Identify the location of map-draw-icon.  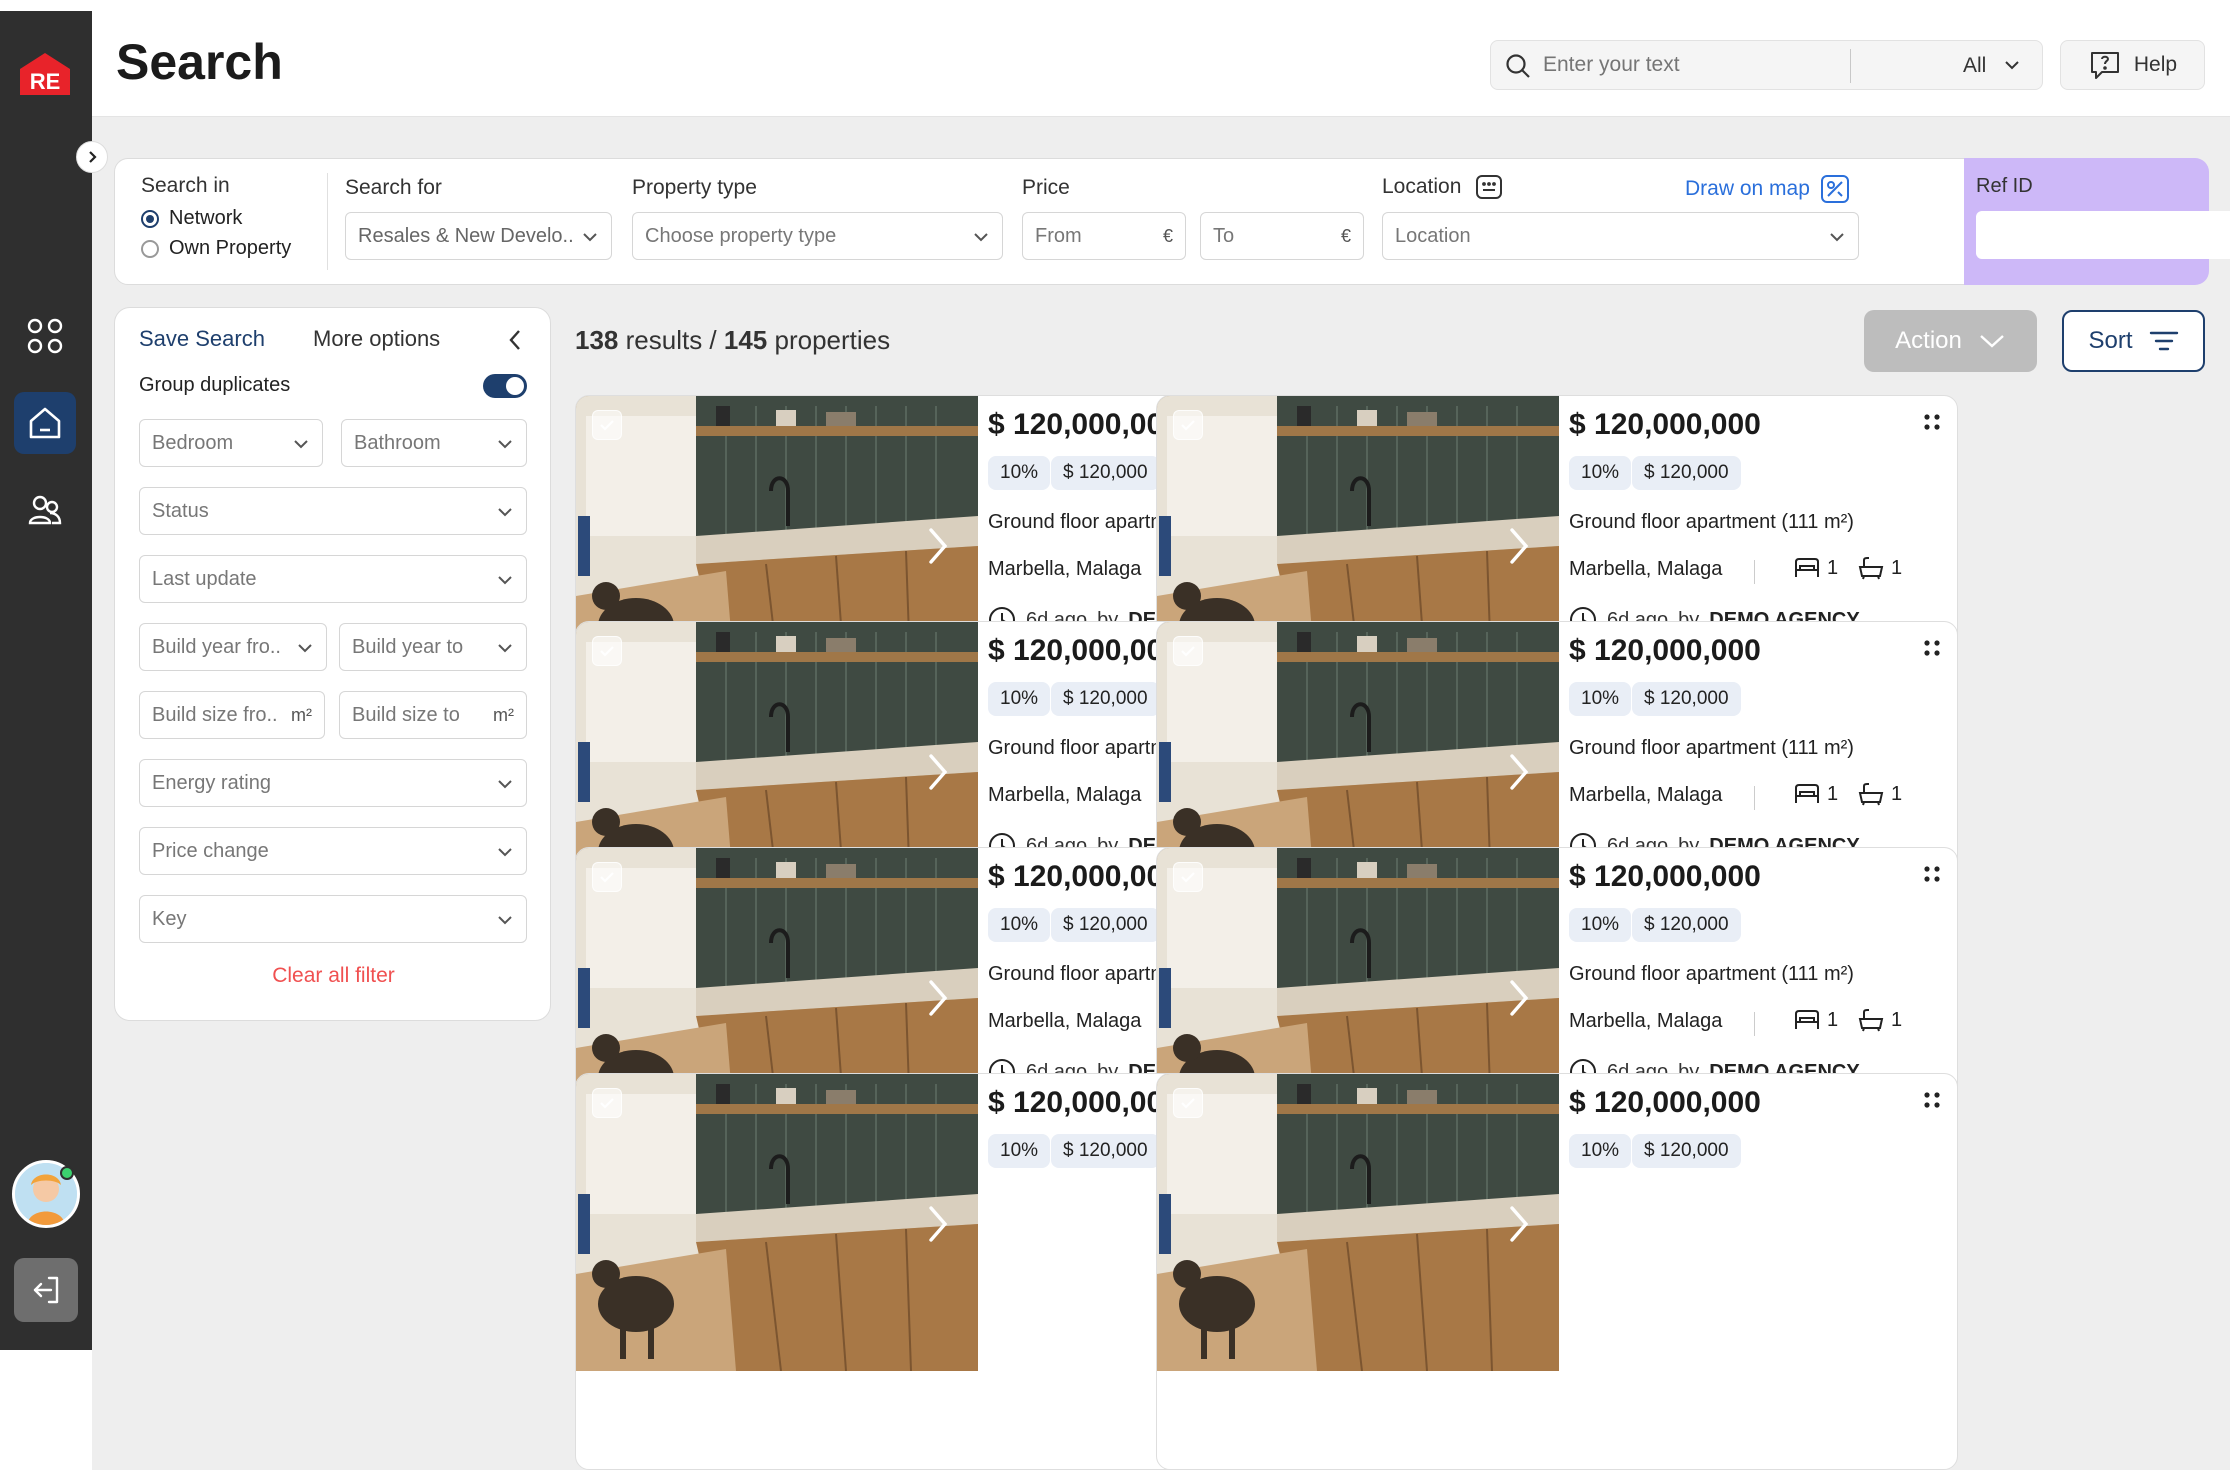
(1835, 189).